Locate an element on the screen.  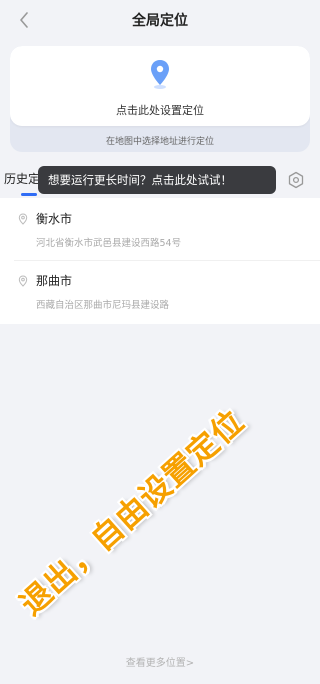
page-title: 全局定位 is located at coordinates (160, 21).